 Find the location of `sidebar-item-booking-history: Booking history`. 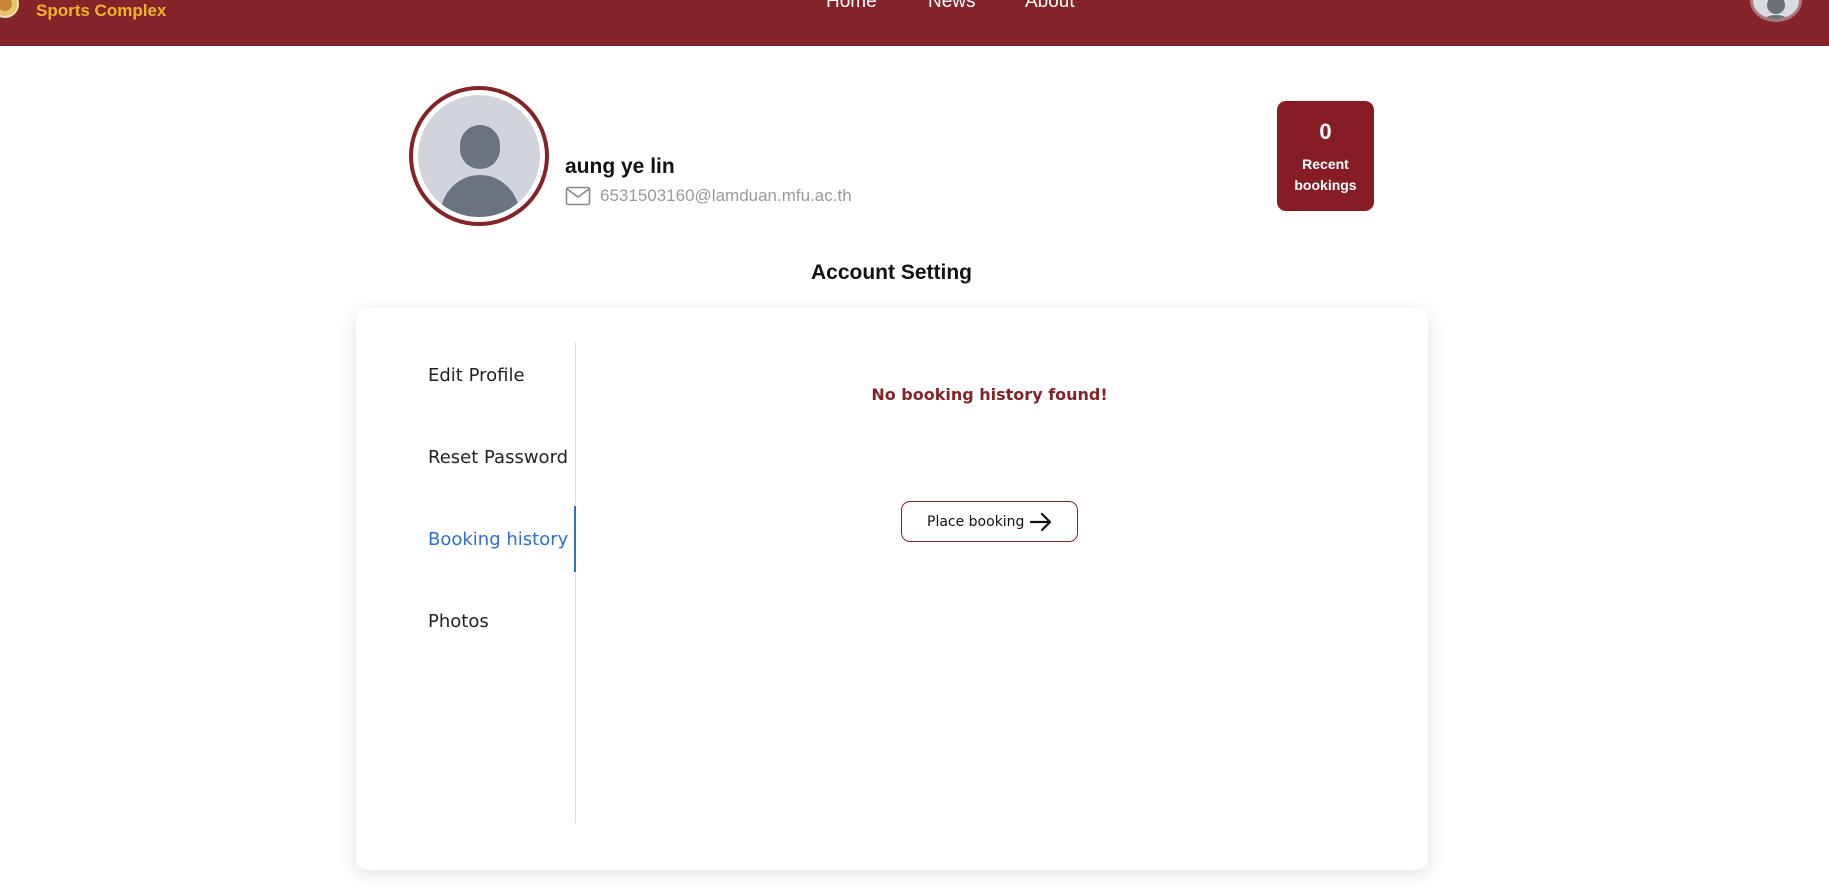

sidebar-item-booking-history: Booking history is located at coordinates (498, 539).